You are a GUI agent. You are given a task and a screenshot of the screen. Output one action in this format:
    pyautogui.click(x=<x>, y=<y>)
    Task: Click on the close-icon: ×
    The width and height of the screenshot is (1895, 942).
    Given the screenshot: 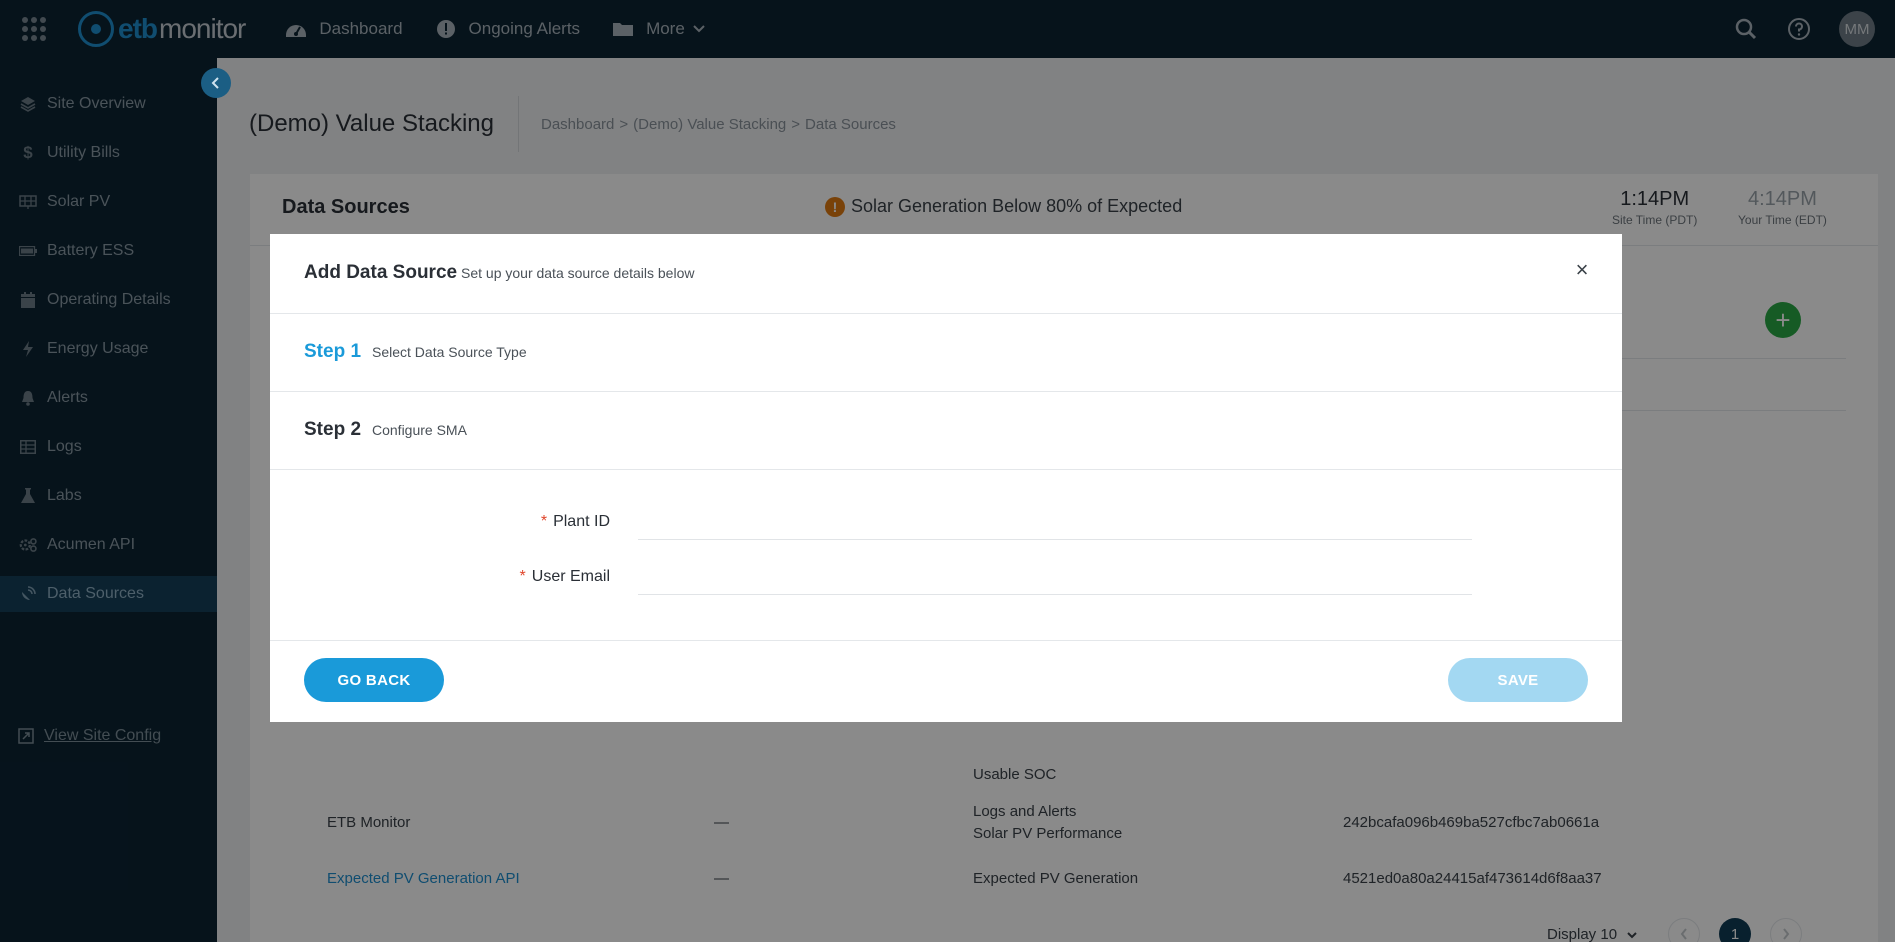 What is the action you would take?
    pyautogui.click(x=1582, y=269)
    